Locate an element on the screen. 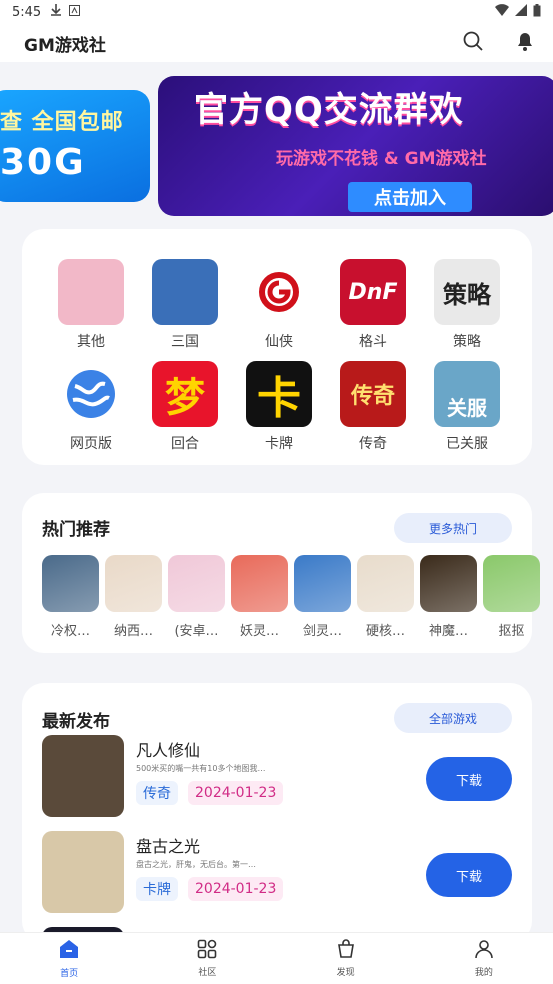  battery-icon is located at coordinates (537, 12).